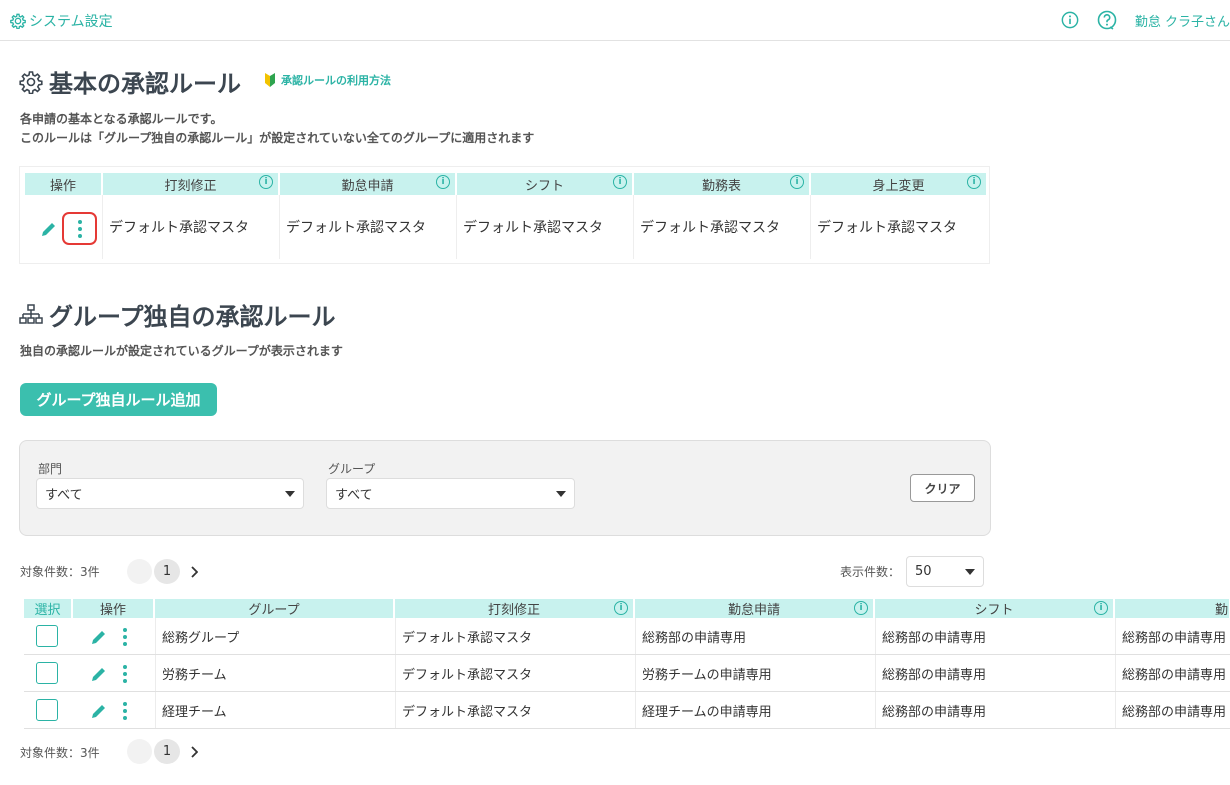  What do you see at coordinates (1070, 20) in the screenshot?
I see `info-icon` at bounding box center [1070, 20].